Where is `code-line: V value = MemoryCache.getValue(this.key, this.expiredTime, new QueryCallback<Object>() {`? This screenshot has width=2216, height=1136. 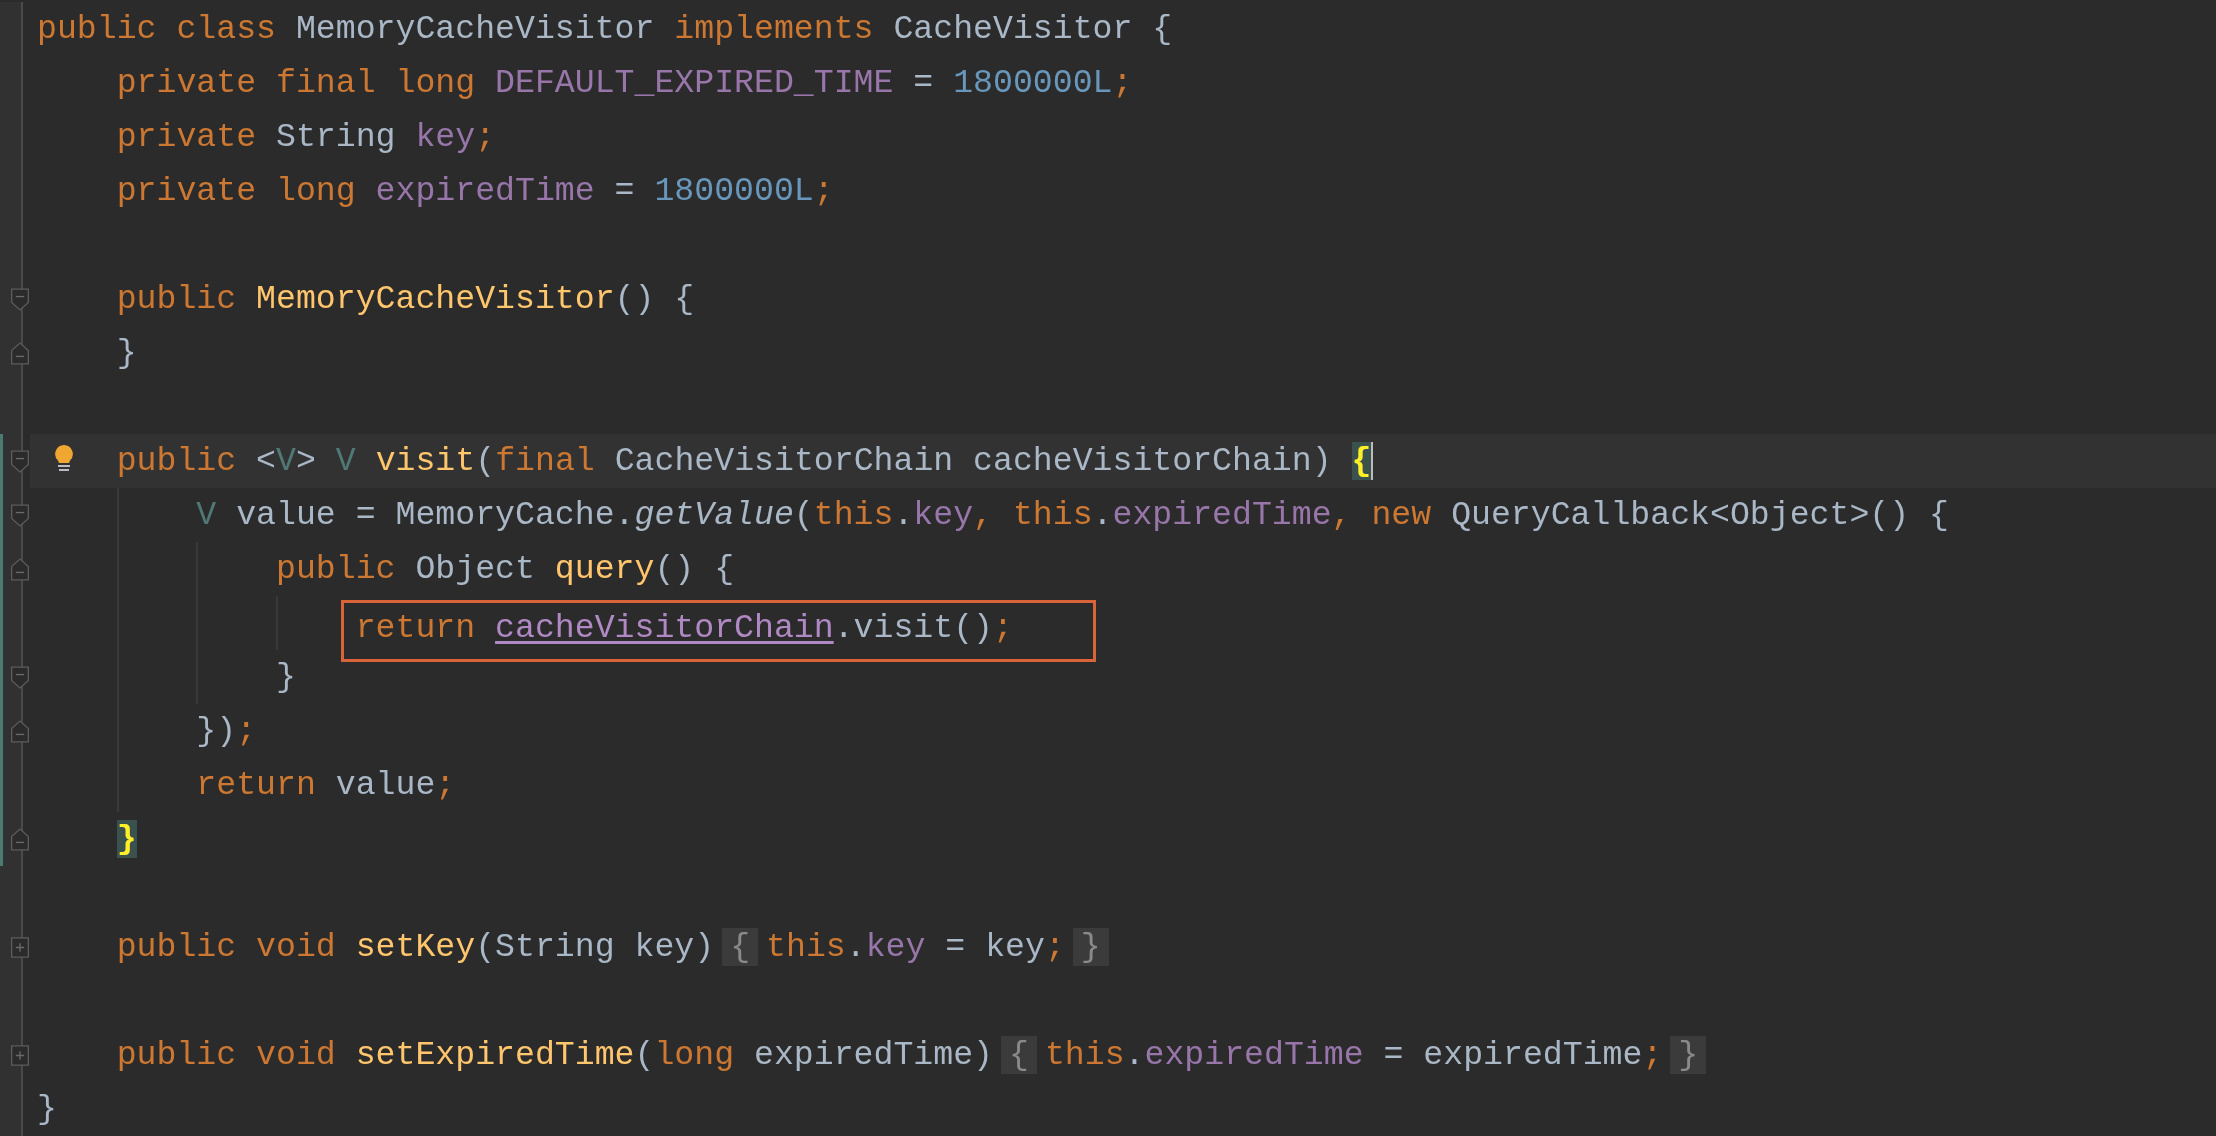
code-line: V value = MemoryCache.getValue(this.key, this.expiredTime, new QueryCallback<Object>() { is located at coordinates (1073, 515).